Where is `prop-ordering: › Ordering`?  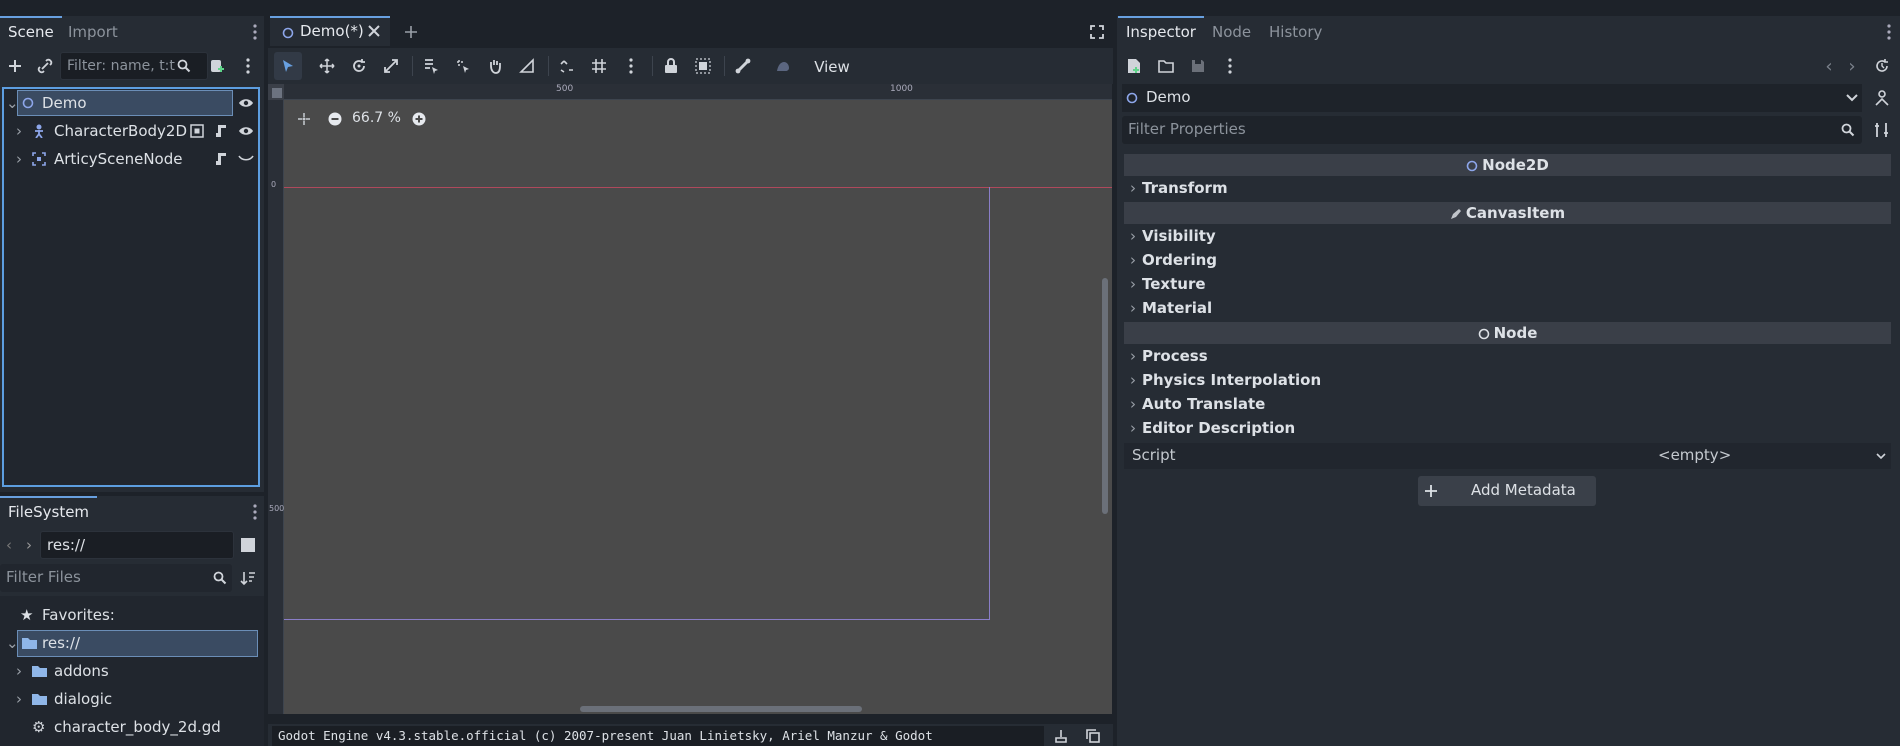 prop-ordering: › Ordering is located at coordinates (1173, 260).